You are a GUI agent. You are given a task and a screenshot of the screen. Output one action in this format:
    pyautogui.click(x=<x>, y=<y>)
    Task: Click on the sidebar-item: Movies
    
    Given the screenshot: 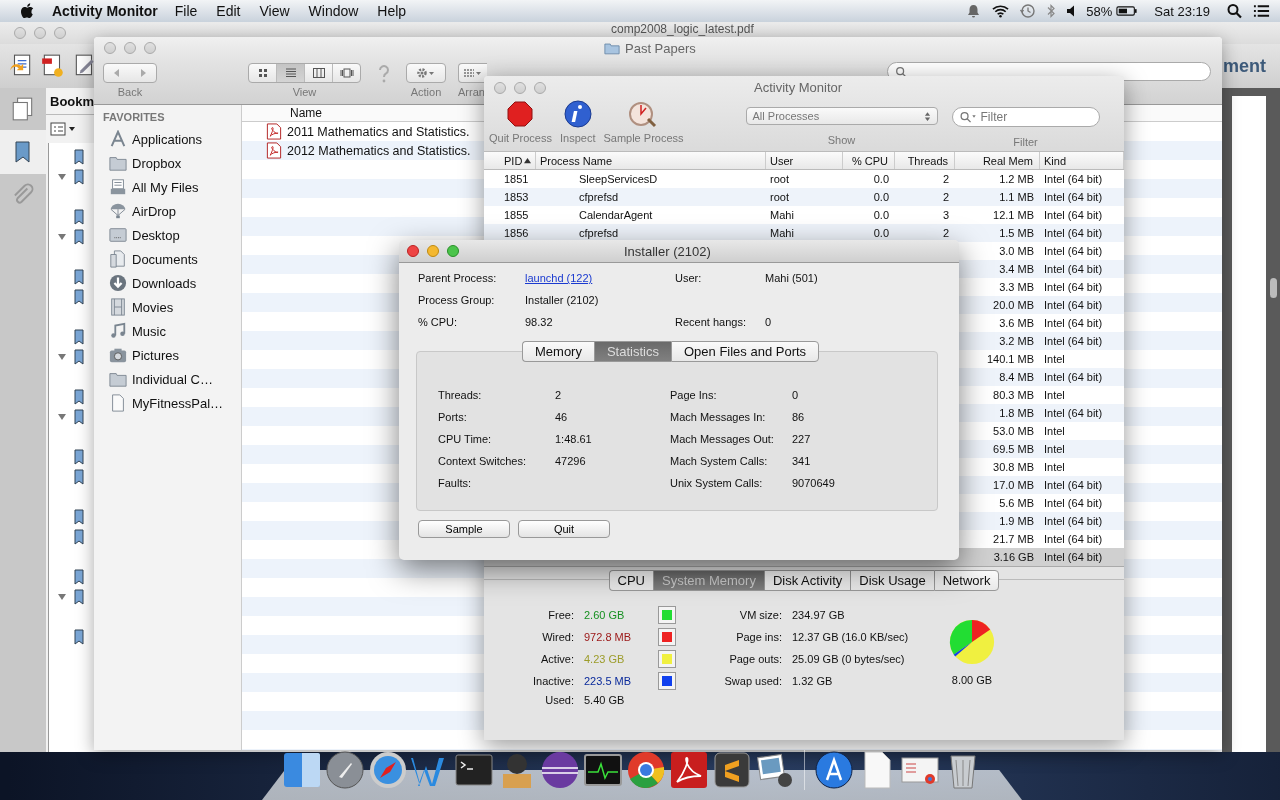 What is the action you would take?
    pyautogui.click(x=172, y=307)
    